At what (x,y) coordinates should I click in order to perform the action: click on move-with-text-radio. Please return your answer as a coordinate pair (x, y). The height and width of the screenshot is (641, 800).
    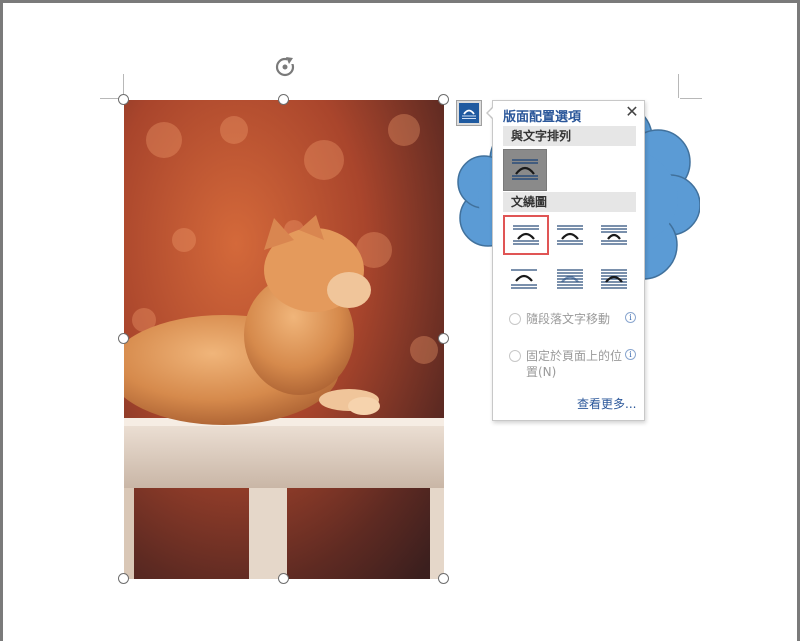
    Looking at the image, I should click on (515, 319).